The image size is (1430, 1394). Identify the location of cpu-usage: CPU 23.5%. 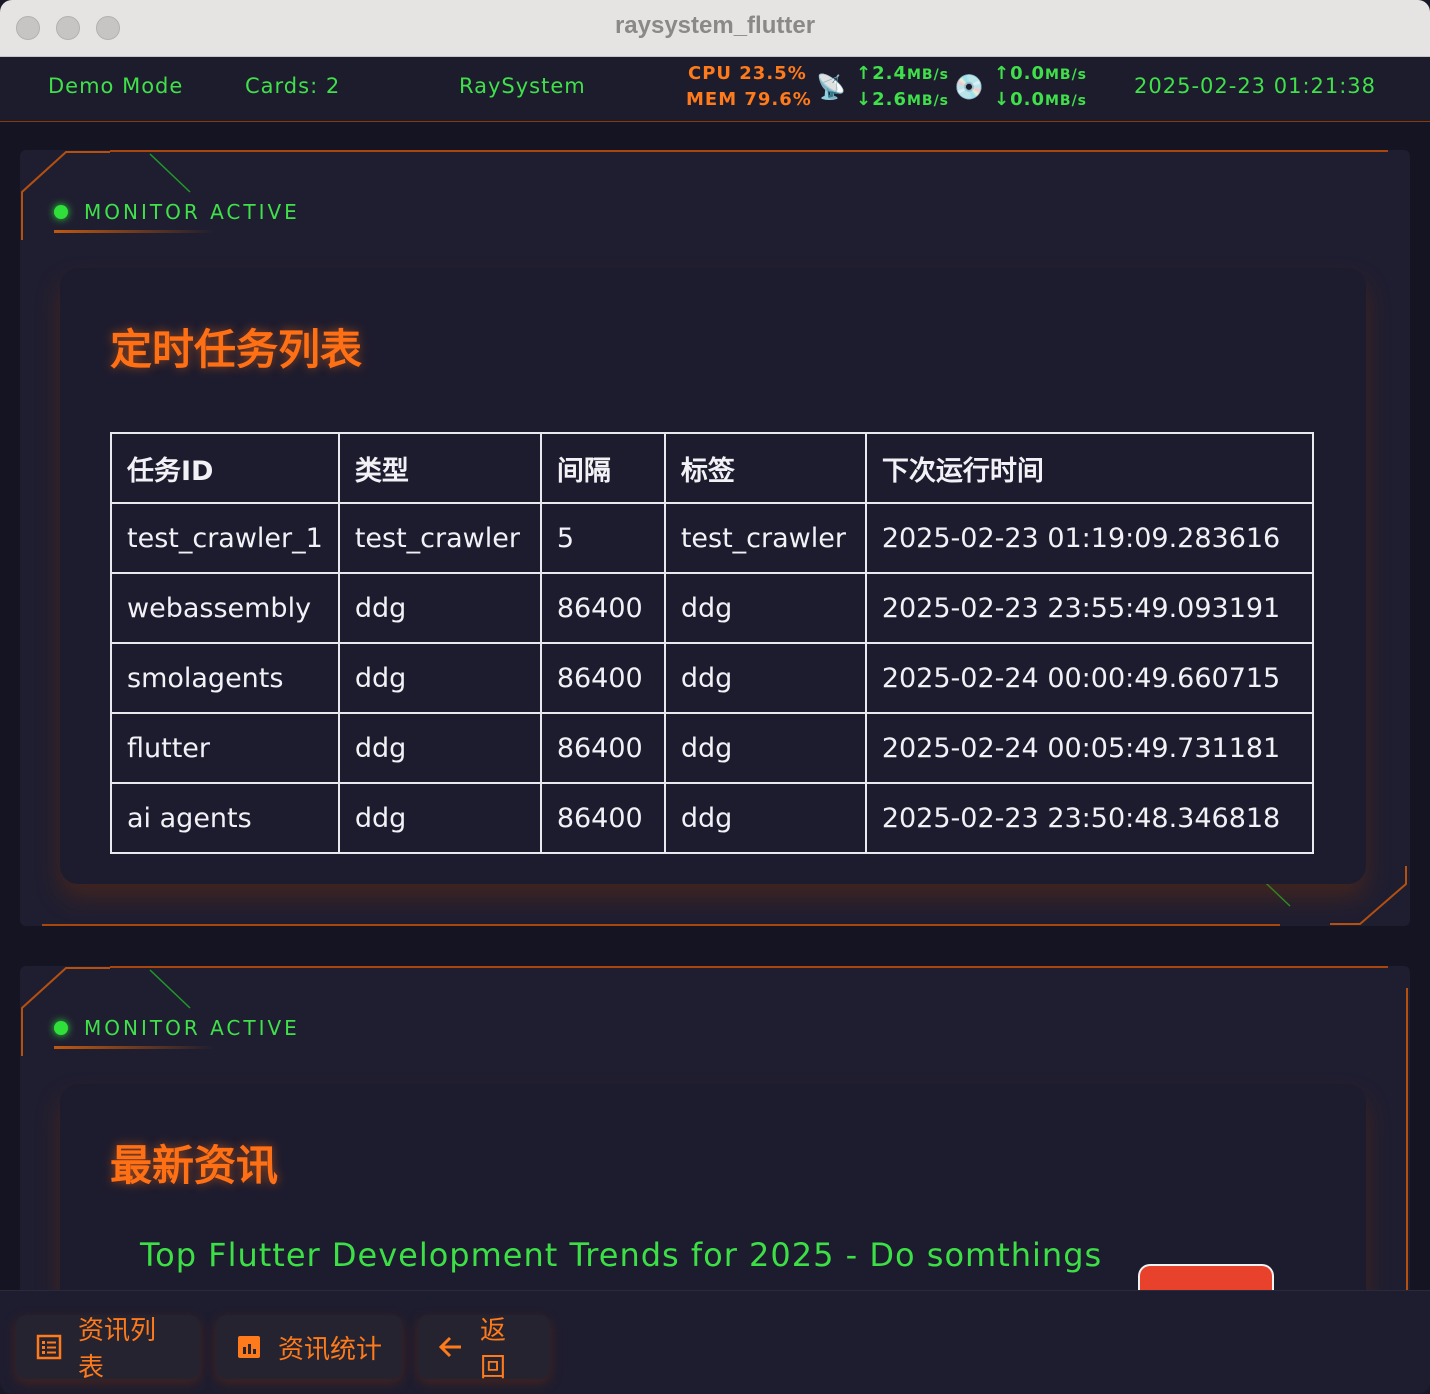
(747, 73).